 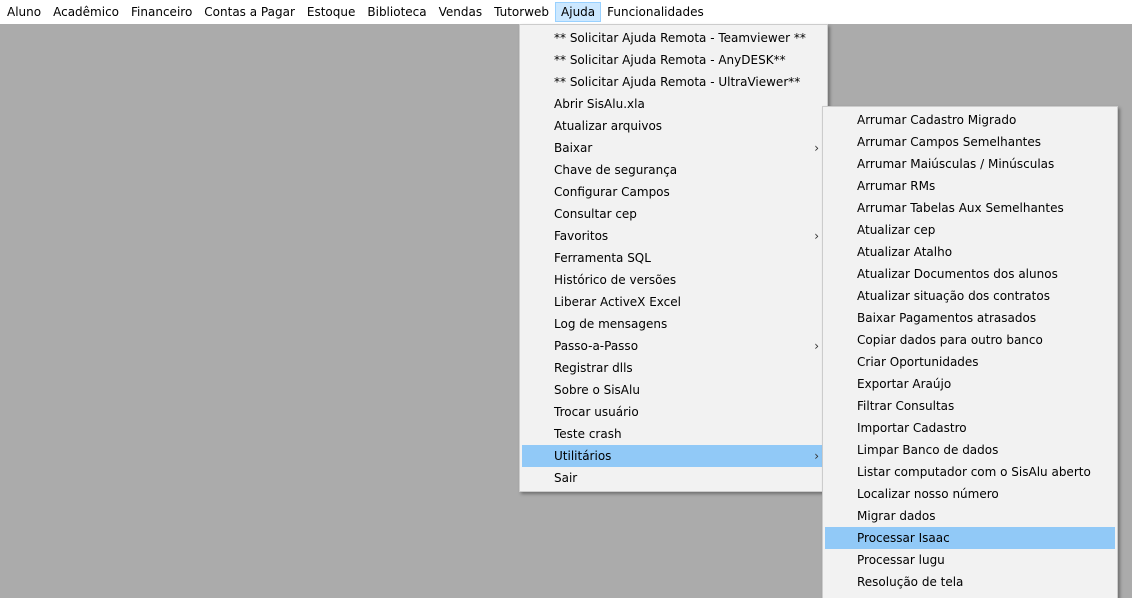 I want to click on menubar-item-biblioteca: Biblioteca, so click(x=396, y=12).